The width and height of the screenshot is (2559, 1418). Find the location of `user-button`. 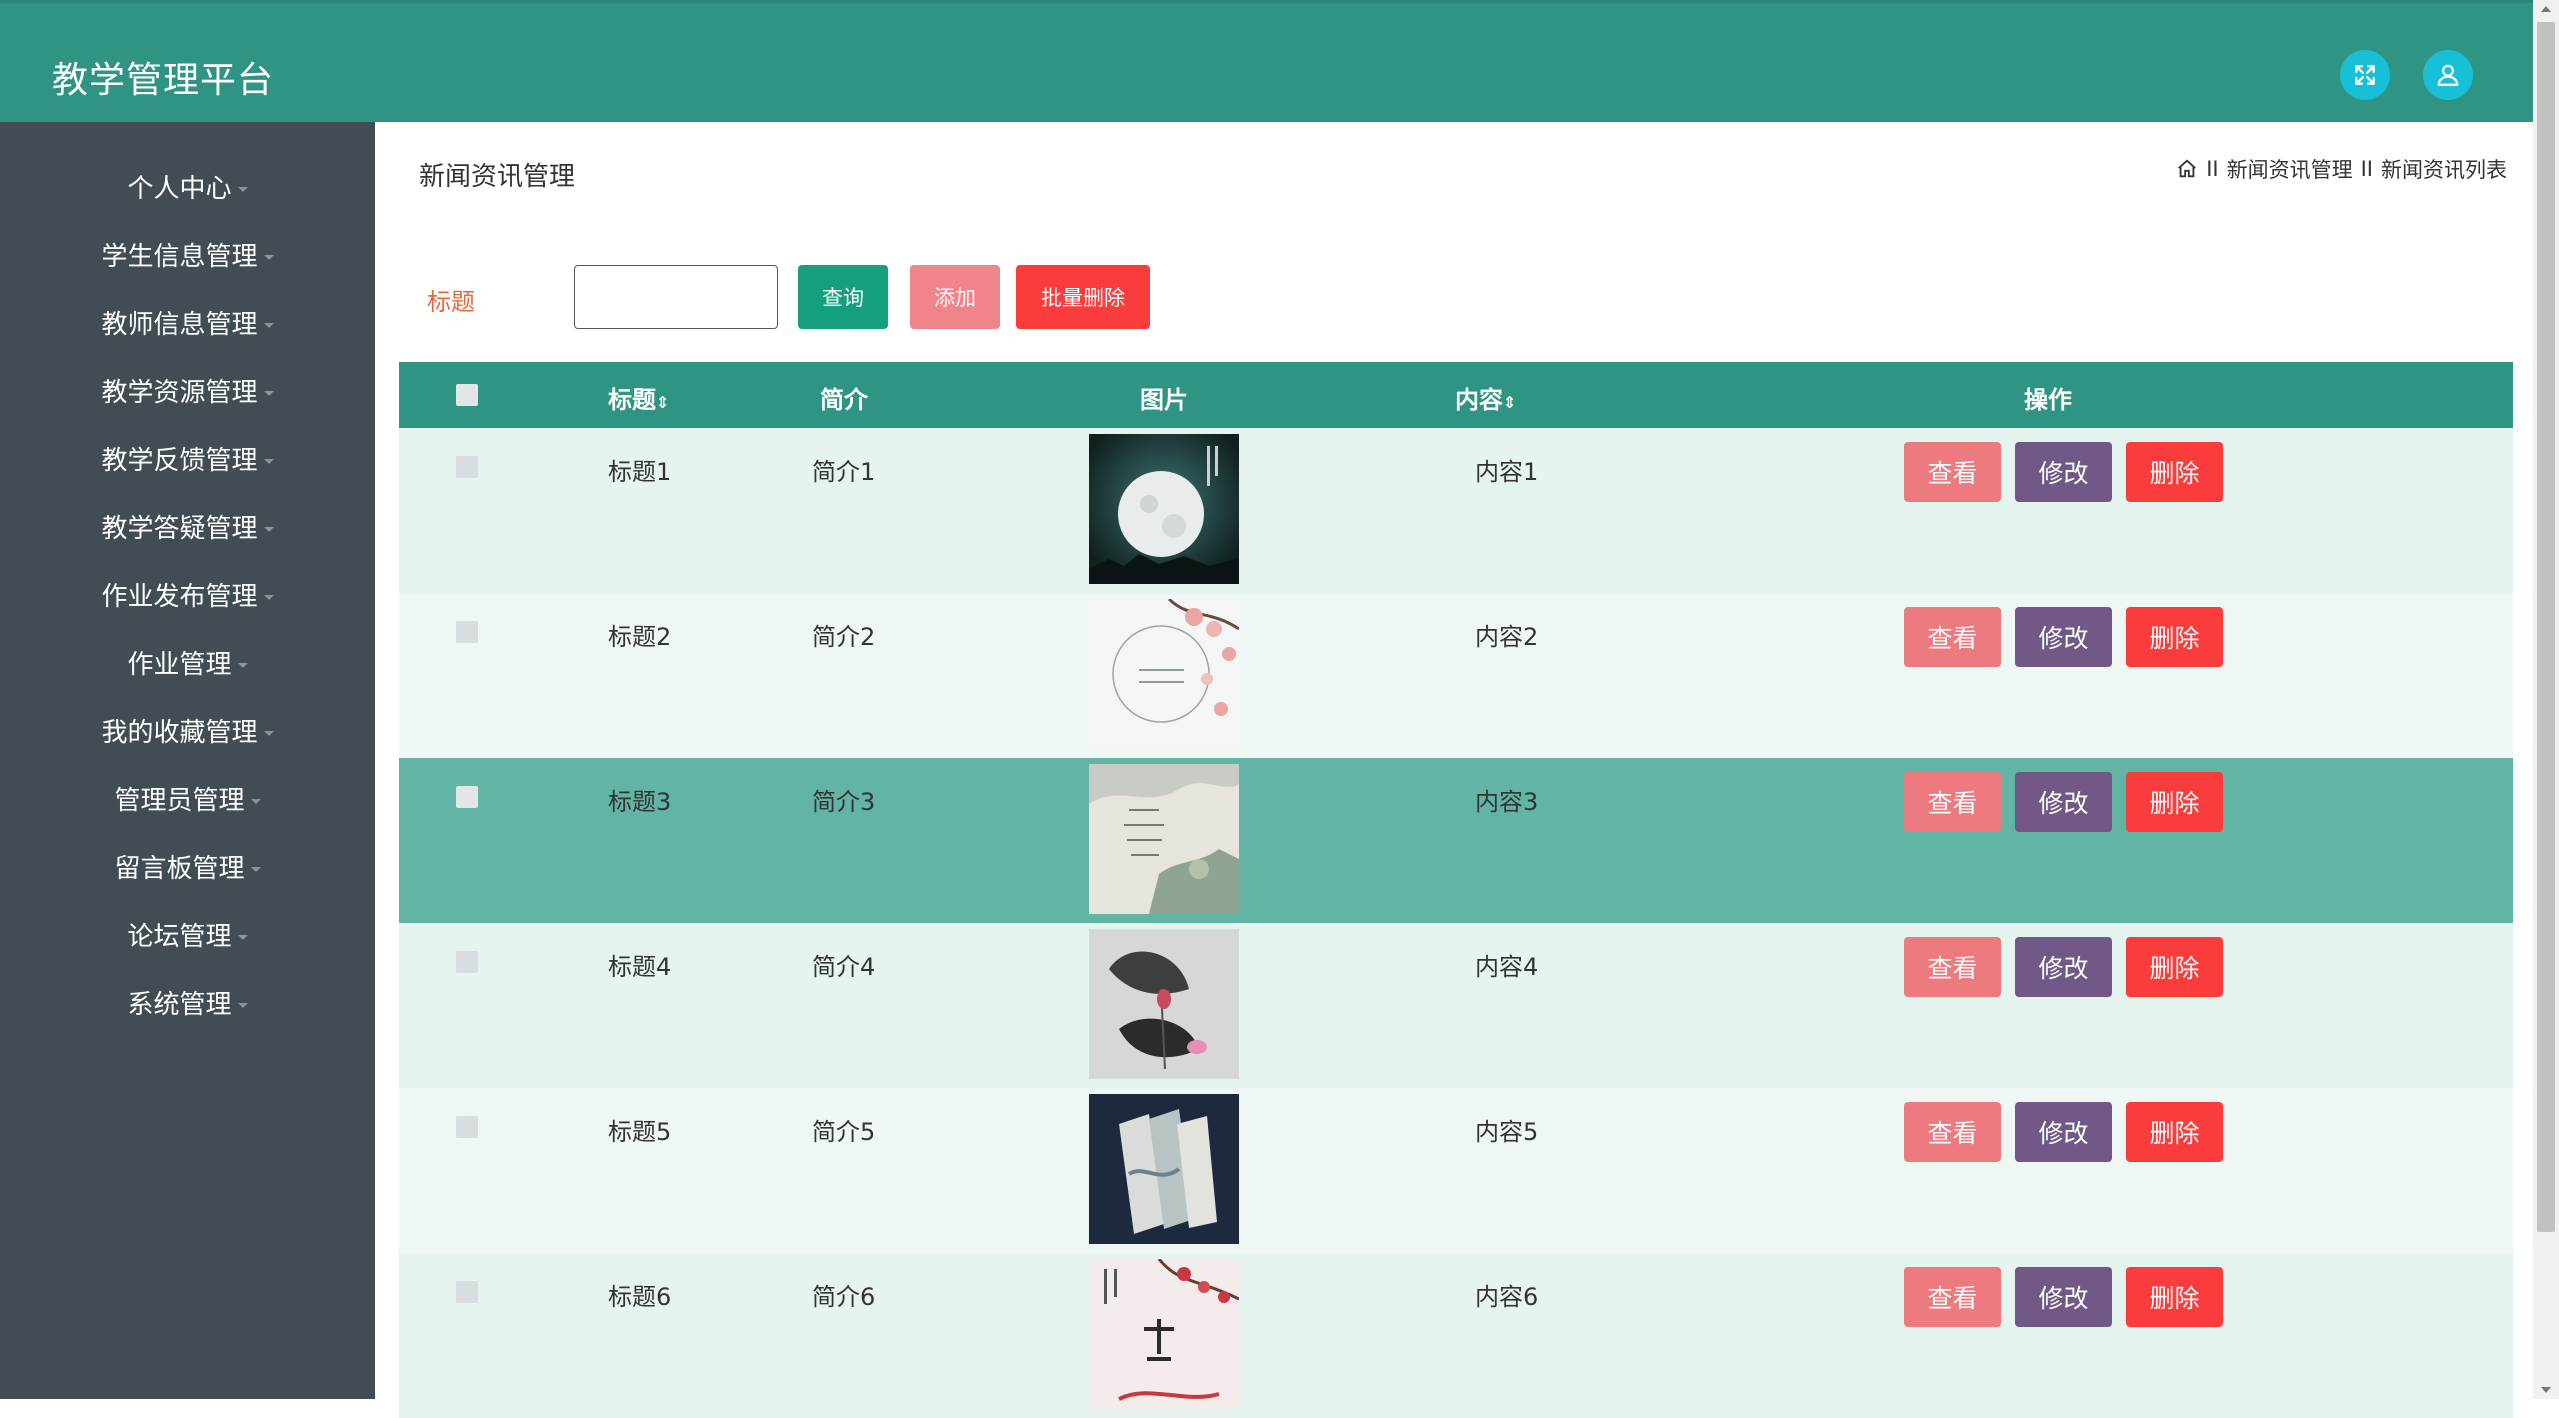

user-button is located at coordinates (2448, 75).